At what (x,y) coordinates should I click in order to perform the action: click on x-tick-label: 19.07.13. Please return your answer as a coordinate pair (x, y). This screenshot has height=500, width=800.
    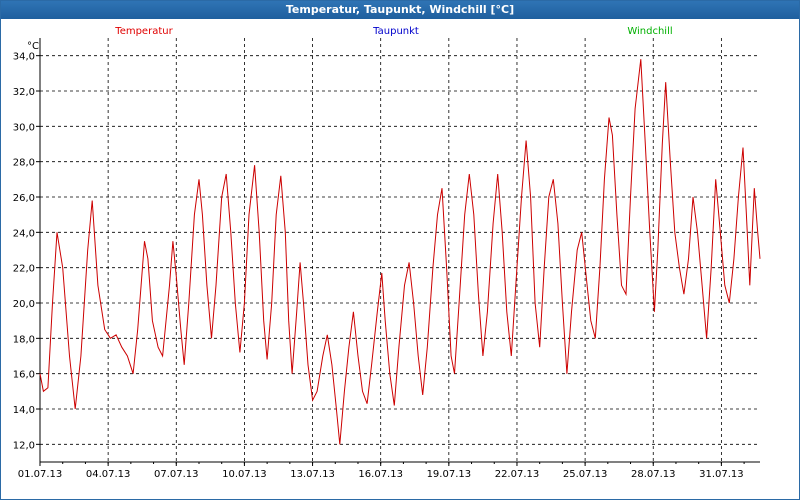
    Looking at the image, I should click on (449, 474).